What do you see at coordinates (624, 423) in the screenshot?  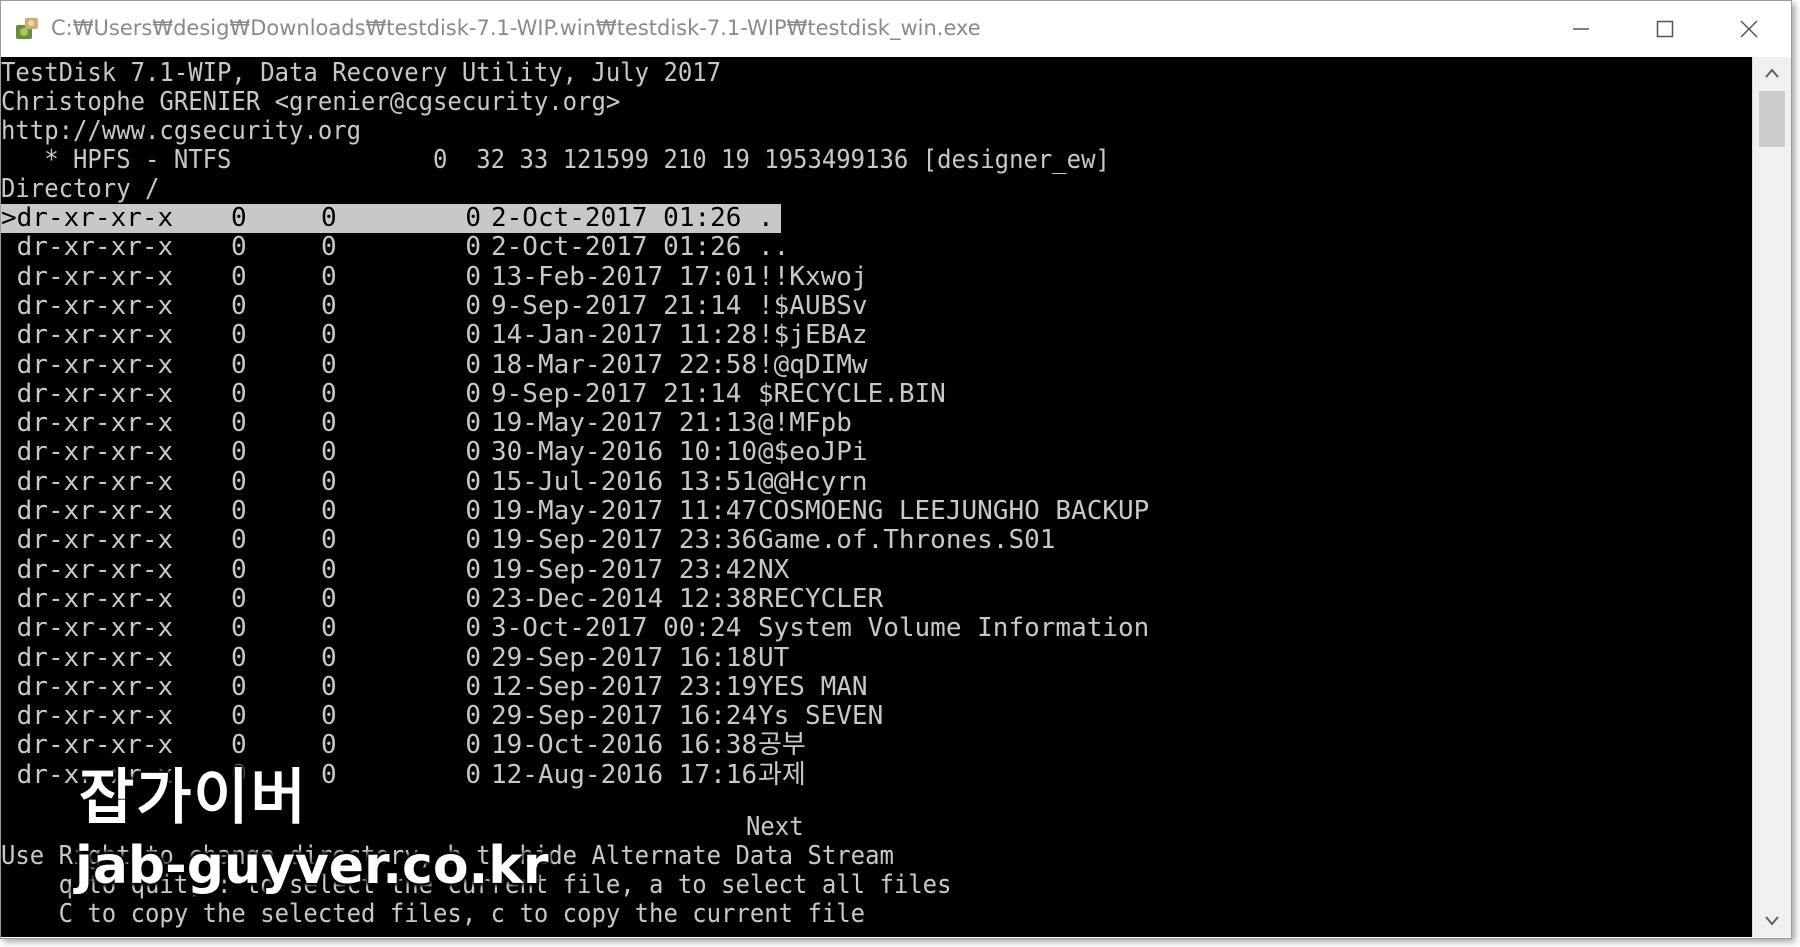 I see `file-date: 19-May-2017 21:13` at bounding box center [624, 423].